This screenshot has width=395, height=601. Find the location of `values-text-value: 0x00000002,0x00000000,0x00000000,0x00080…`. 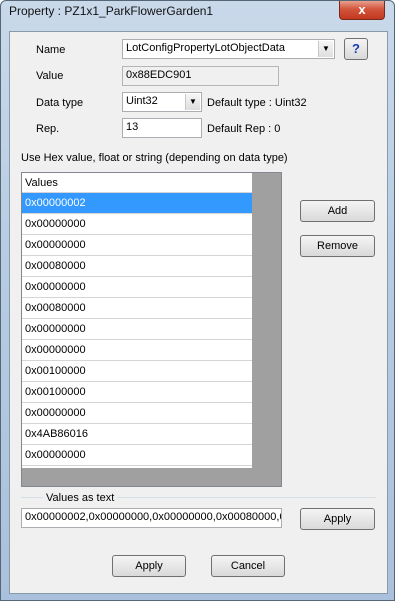

values-text-value: 0x00000002,0x00000000,0x00000000,0x00080… is located at coordinates (153, 517).